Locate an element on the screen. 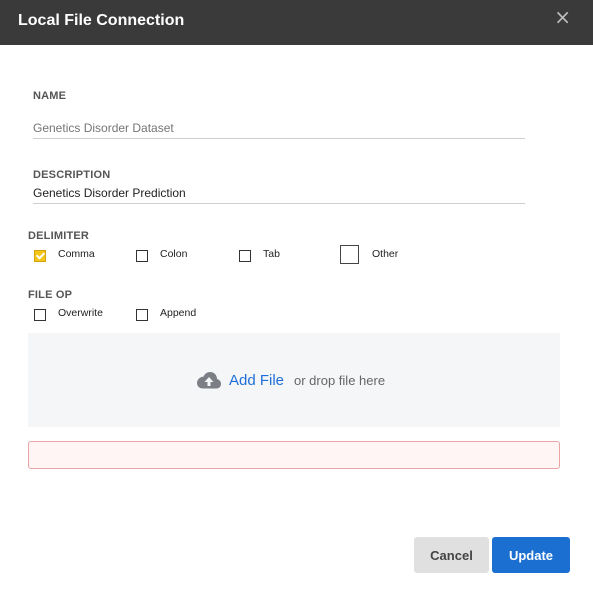 The width and height of the screenshot is (593, 594). dialog-title: Local File Connection is located at coordinates (101, 20).